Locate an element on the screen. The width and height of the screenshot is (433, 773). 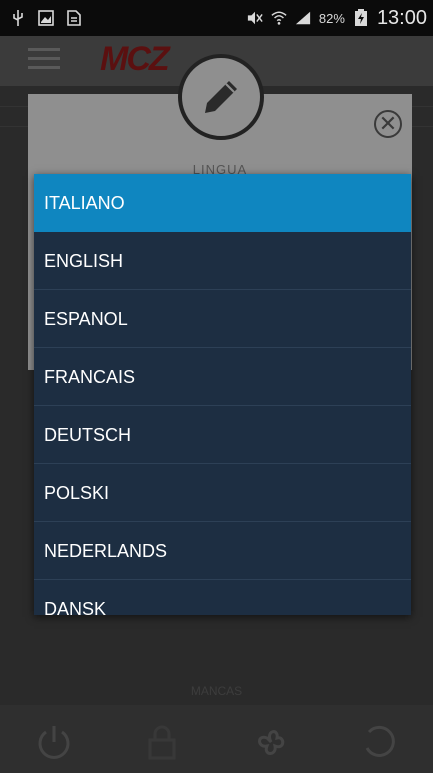
language-option-deutsch: DEUTSCH is located at coordinates (222, 435).